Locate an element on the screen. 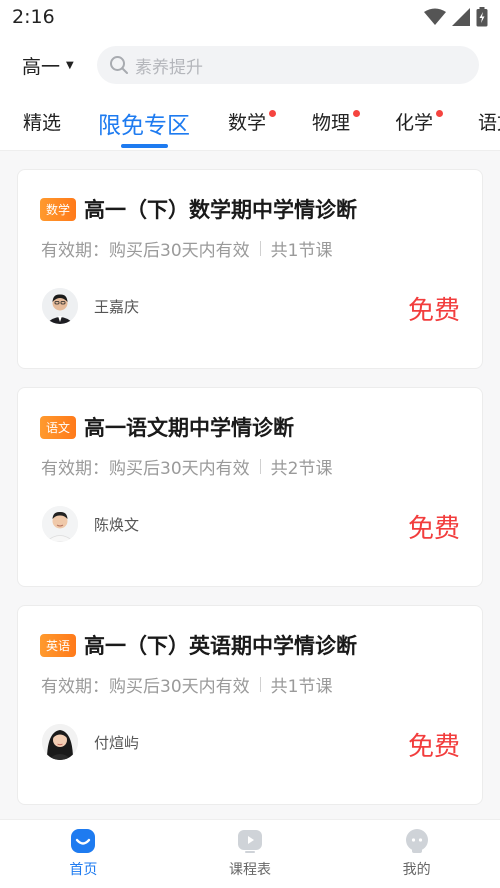  category-tabs: 精选 限免专区 数学 物理 化学 语文 is located at coordinates (250, 125).